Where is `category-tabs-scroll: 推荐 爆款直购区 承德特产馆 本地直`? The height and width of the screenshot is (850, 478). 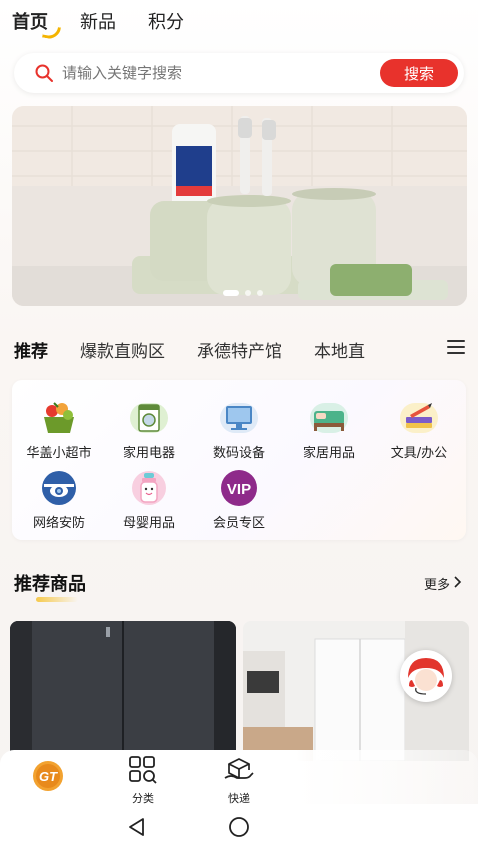 category-tabs-scroll: 推荐 爆款直购区 承德特产馆 本地直 is located at coordinates (224, 349).